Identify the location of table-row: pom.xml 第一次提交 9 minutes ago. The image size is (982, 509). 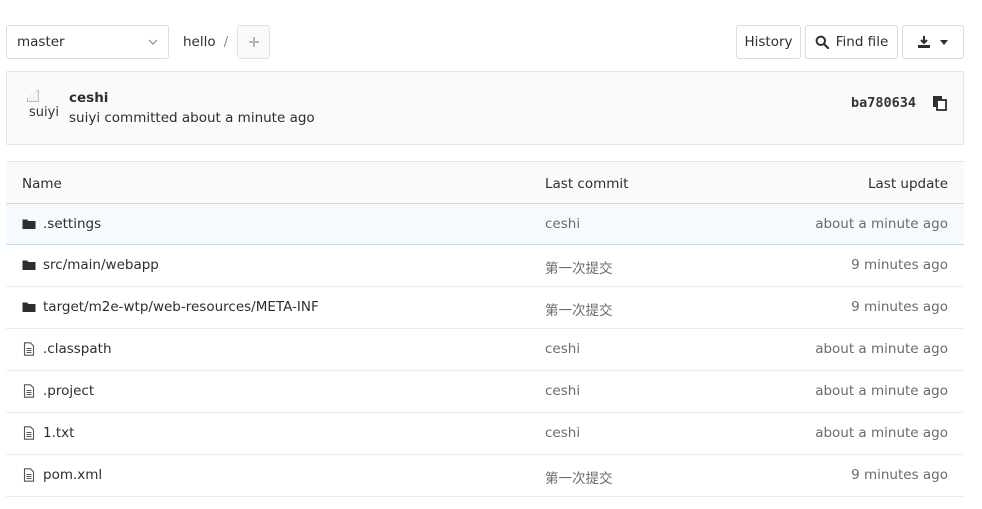
(485, 476).